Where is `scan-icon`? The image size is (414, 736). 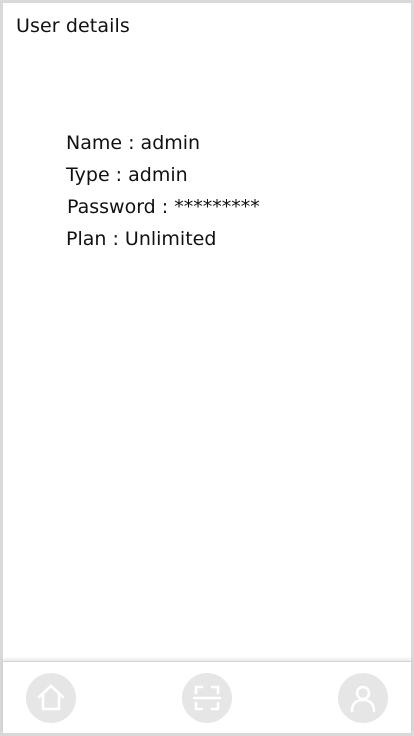
scan-icon is located at coordinates (207, 698).